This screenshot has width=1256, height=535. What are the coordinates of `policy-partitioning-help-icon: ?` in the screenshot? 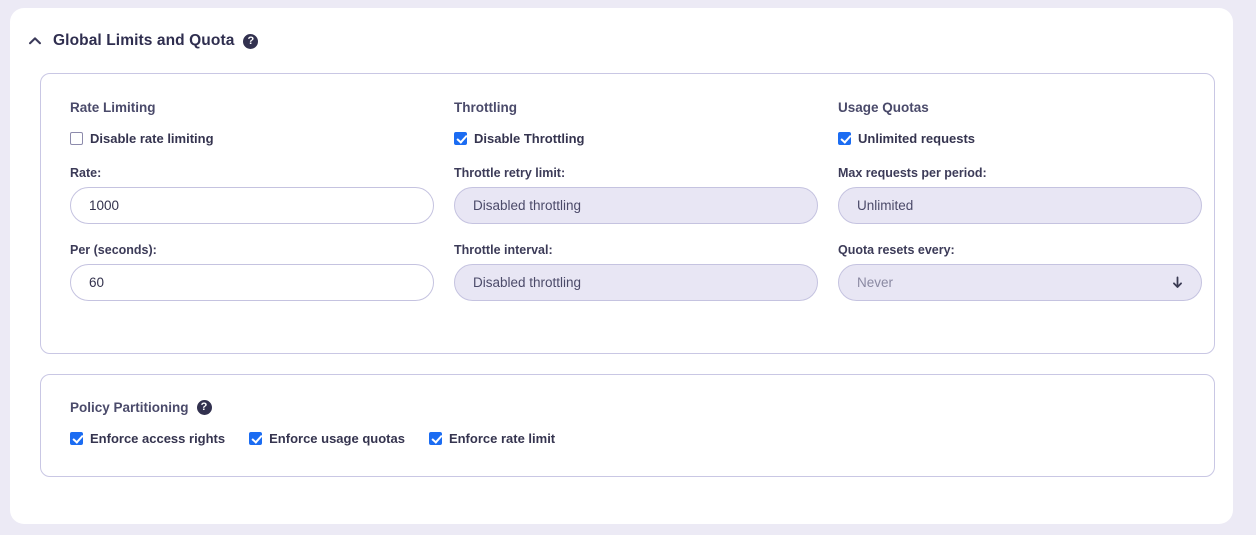 It's located at (204, 407).